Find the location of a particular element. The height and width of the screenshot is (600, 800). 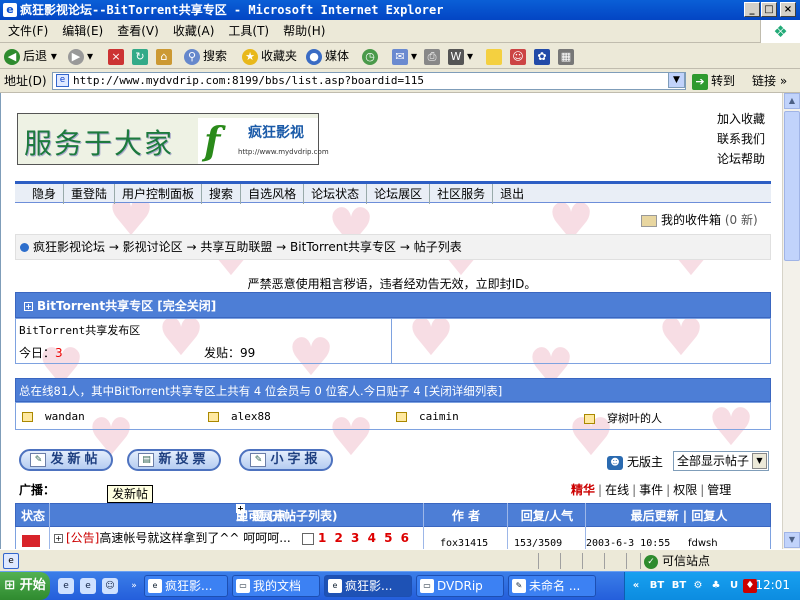

maximize-button: □ is located at coordinates (769, 9).